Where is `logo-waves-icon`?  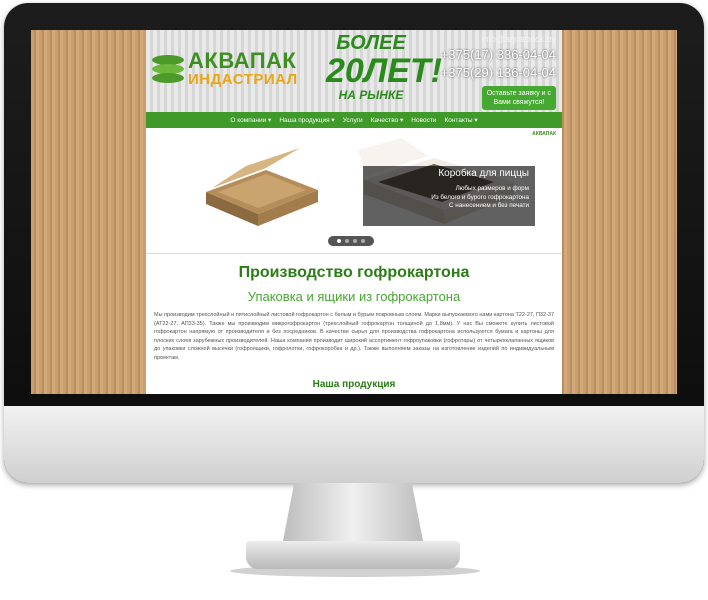 logo-waves-icon is located at coordinates (168, 69).